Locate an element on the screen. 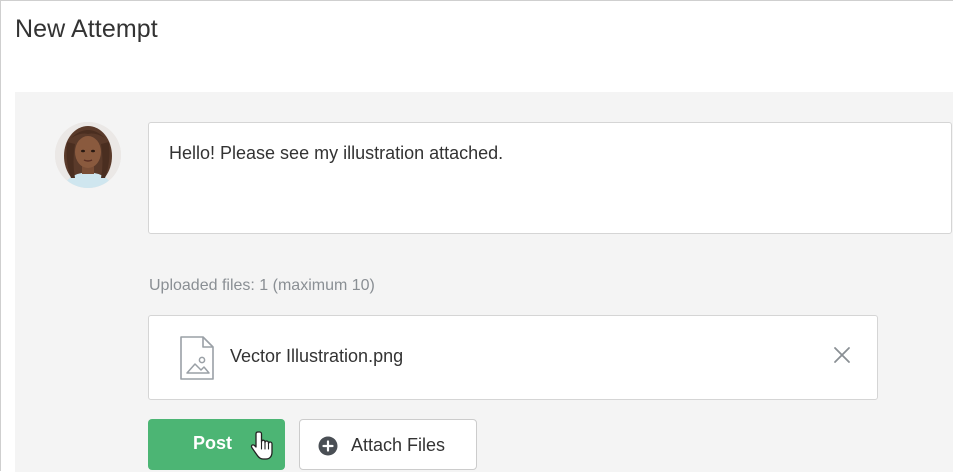 The width and height of the screenshot is (953, 472). avatar is located at coordinates (88, 155).